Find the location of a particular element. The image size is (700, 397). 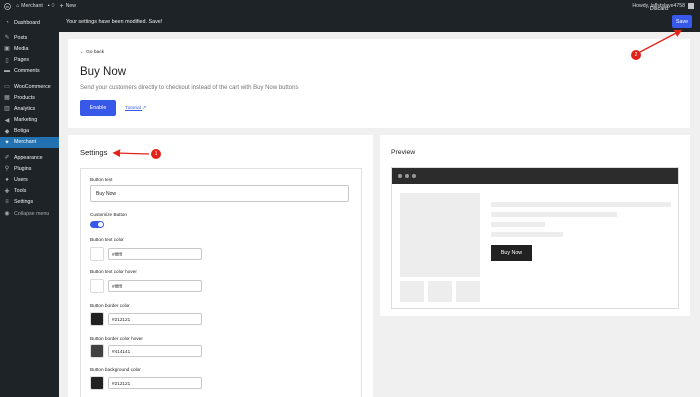

tutorial-label: Tutorial is located at coordinates (133, 108).